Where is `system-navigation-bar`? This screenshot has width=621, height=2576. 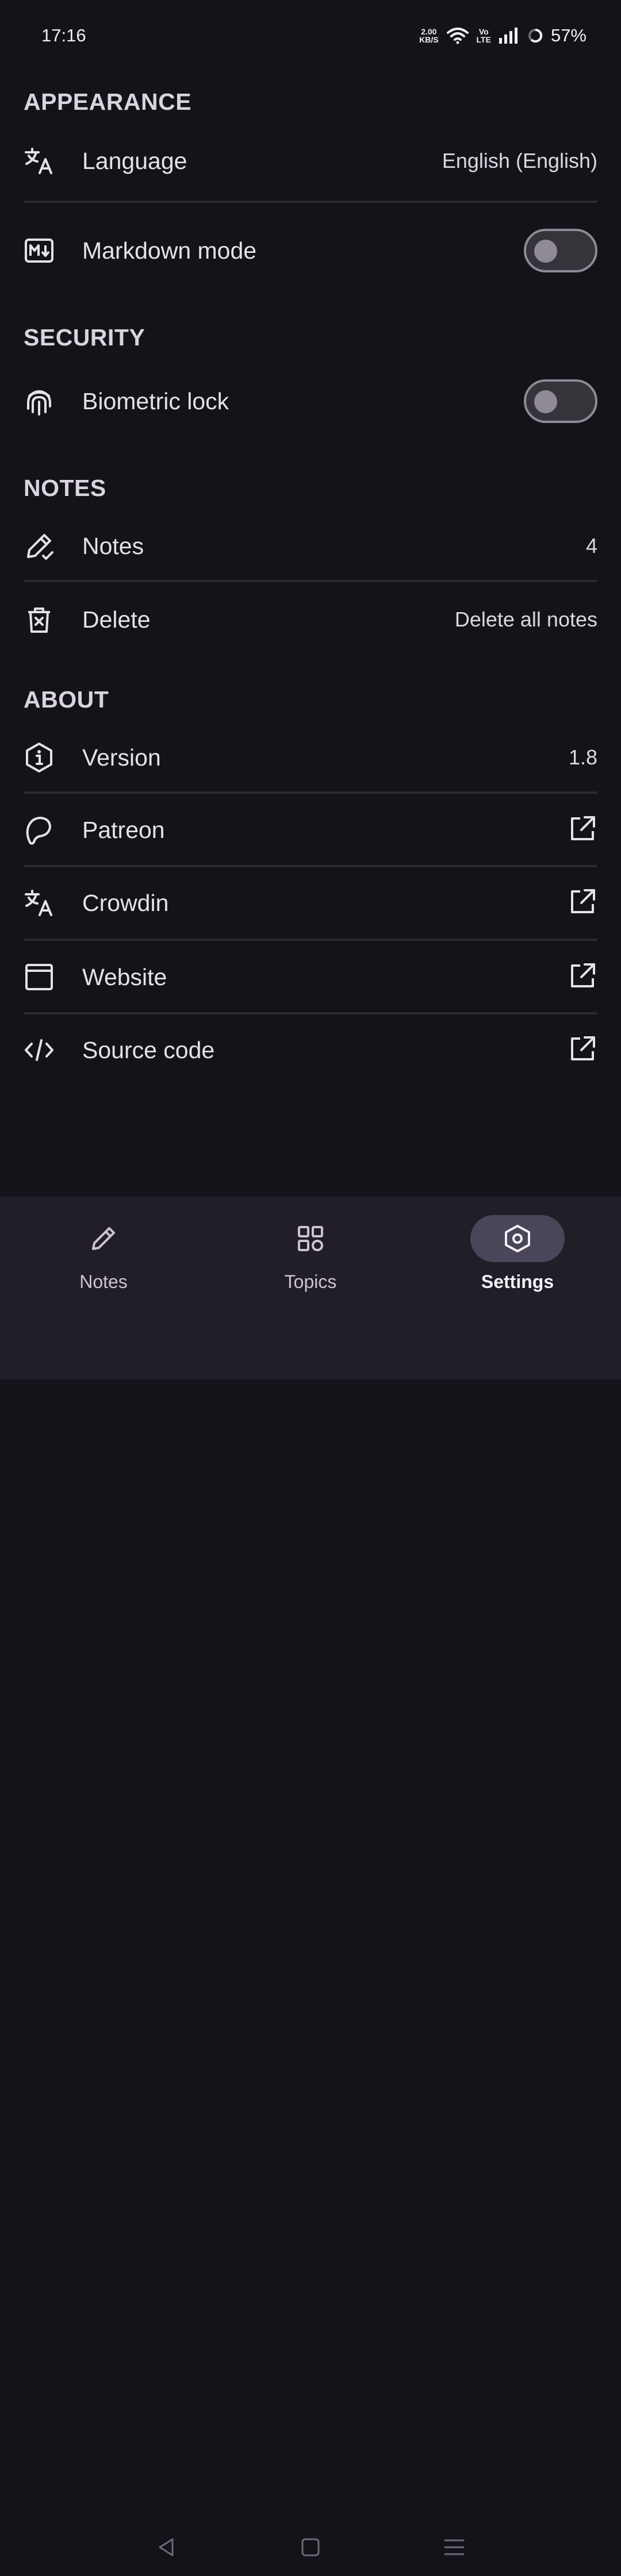
system-navigation-bar is located at coordinates (310, 2547).